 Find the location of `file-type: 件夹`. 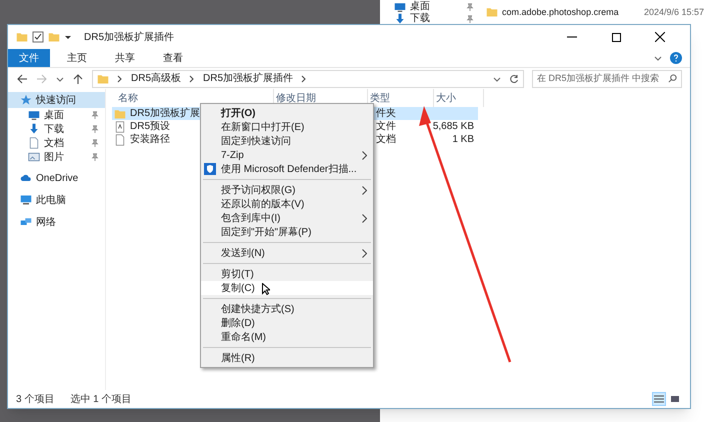

file-type: 件夹 is located at coordinates (386, 113).